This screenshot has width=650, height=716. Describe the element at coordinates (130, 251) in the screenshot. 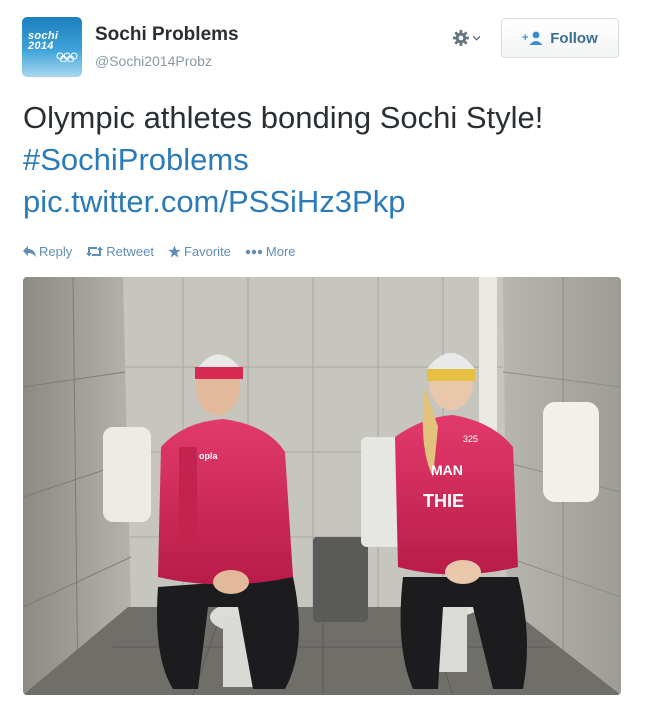

I see `retweet-label: Retweet` at that location.